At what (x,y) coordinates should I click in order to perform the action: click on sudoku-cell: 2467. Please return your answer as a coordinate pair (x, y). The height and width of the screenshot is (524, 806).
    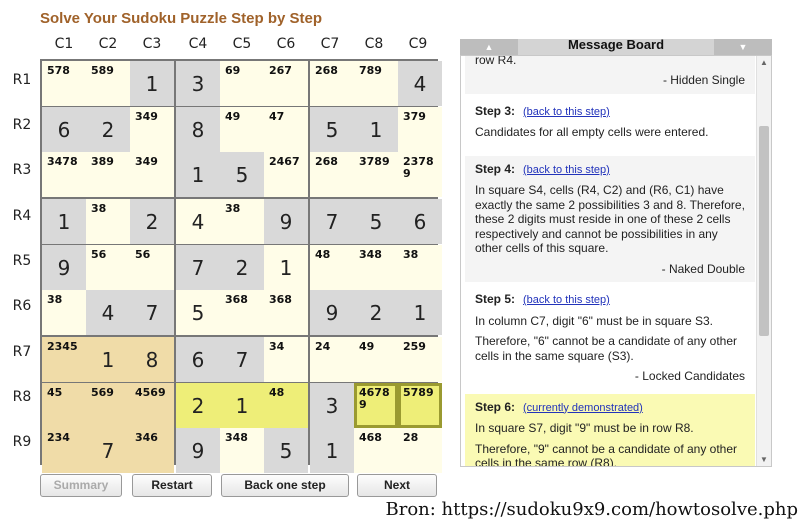
    Looking at the image, I should click on (286, 174).